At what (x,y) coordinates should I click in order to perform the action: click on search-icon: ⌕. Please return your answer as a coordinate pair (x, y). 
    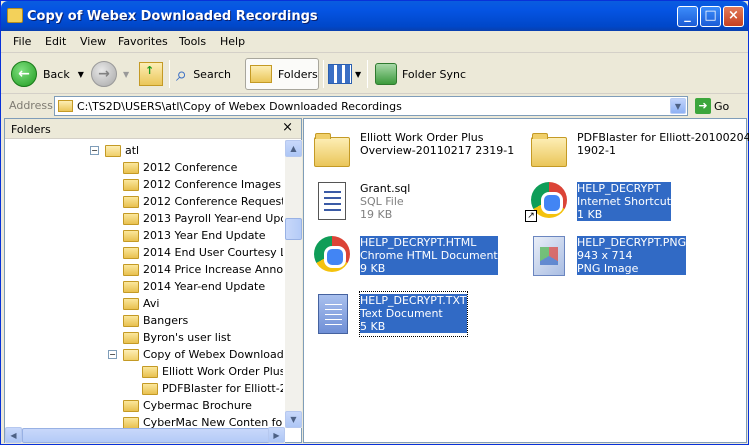
    Looking at the image, I should click on (182, 74).